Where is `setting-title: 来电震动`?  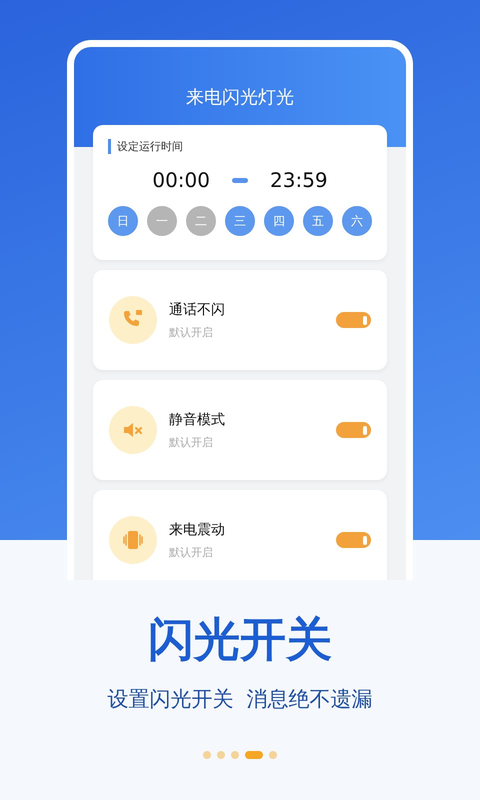 setting-title: 来电震动 is located at coordinates (197, 529).